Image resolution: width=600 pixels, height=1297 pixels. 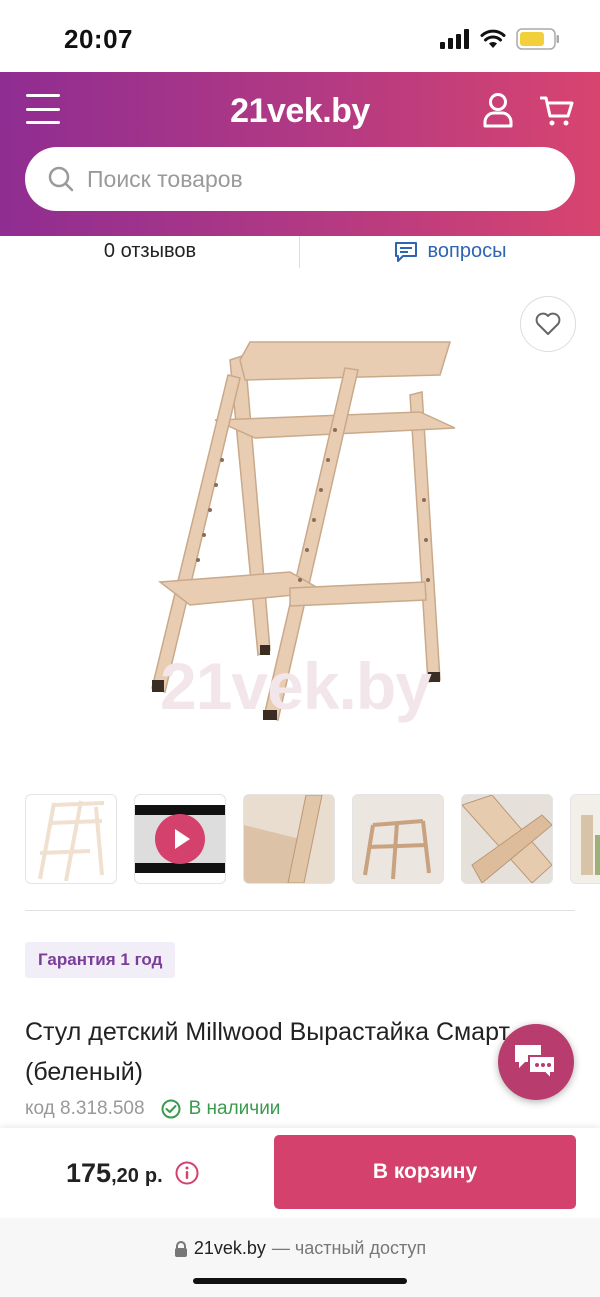 I want to click on image-watermark: 21vek.by, so click(x=296, y=686).